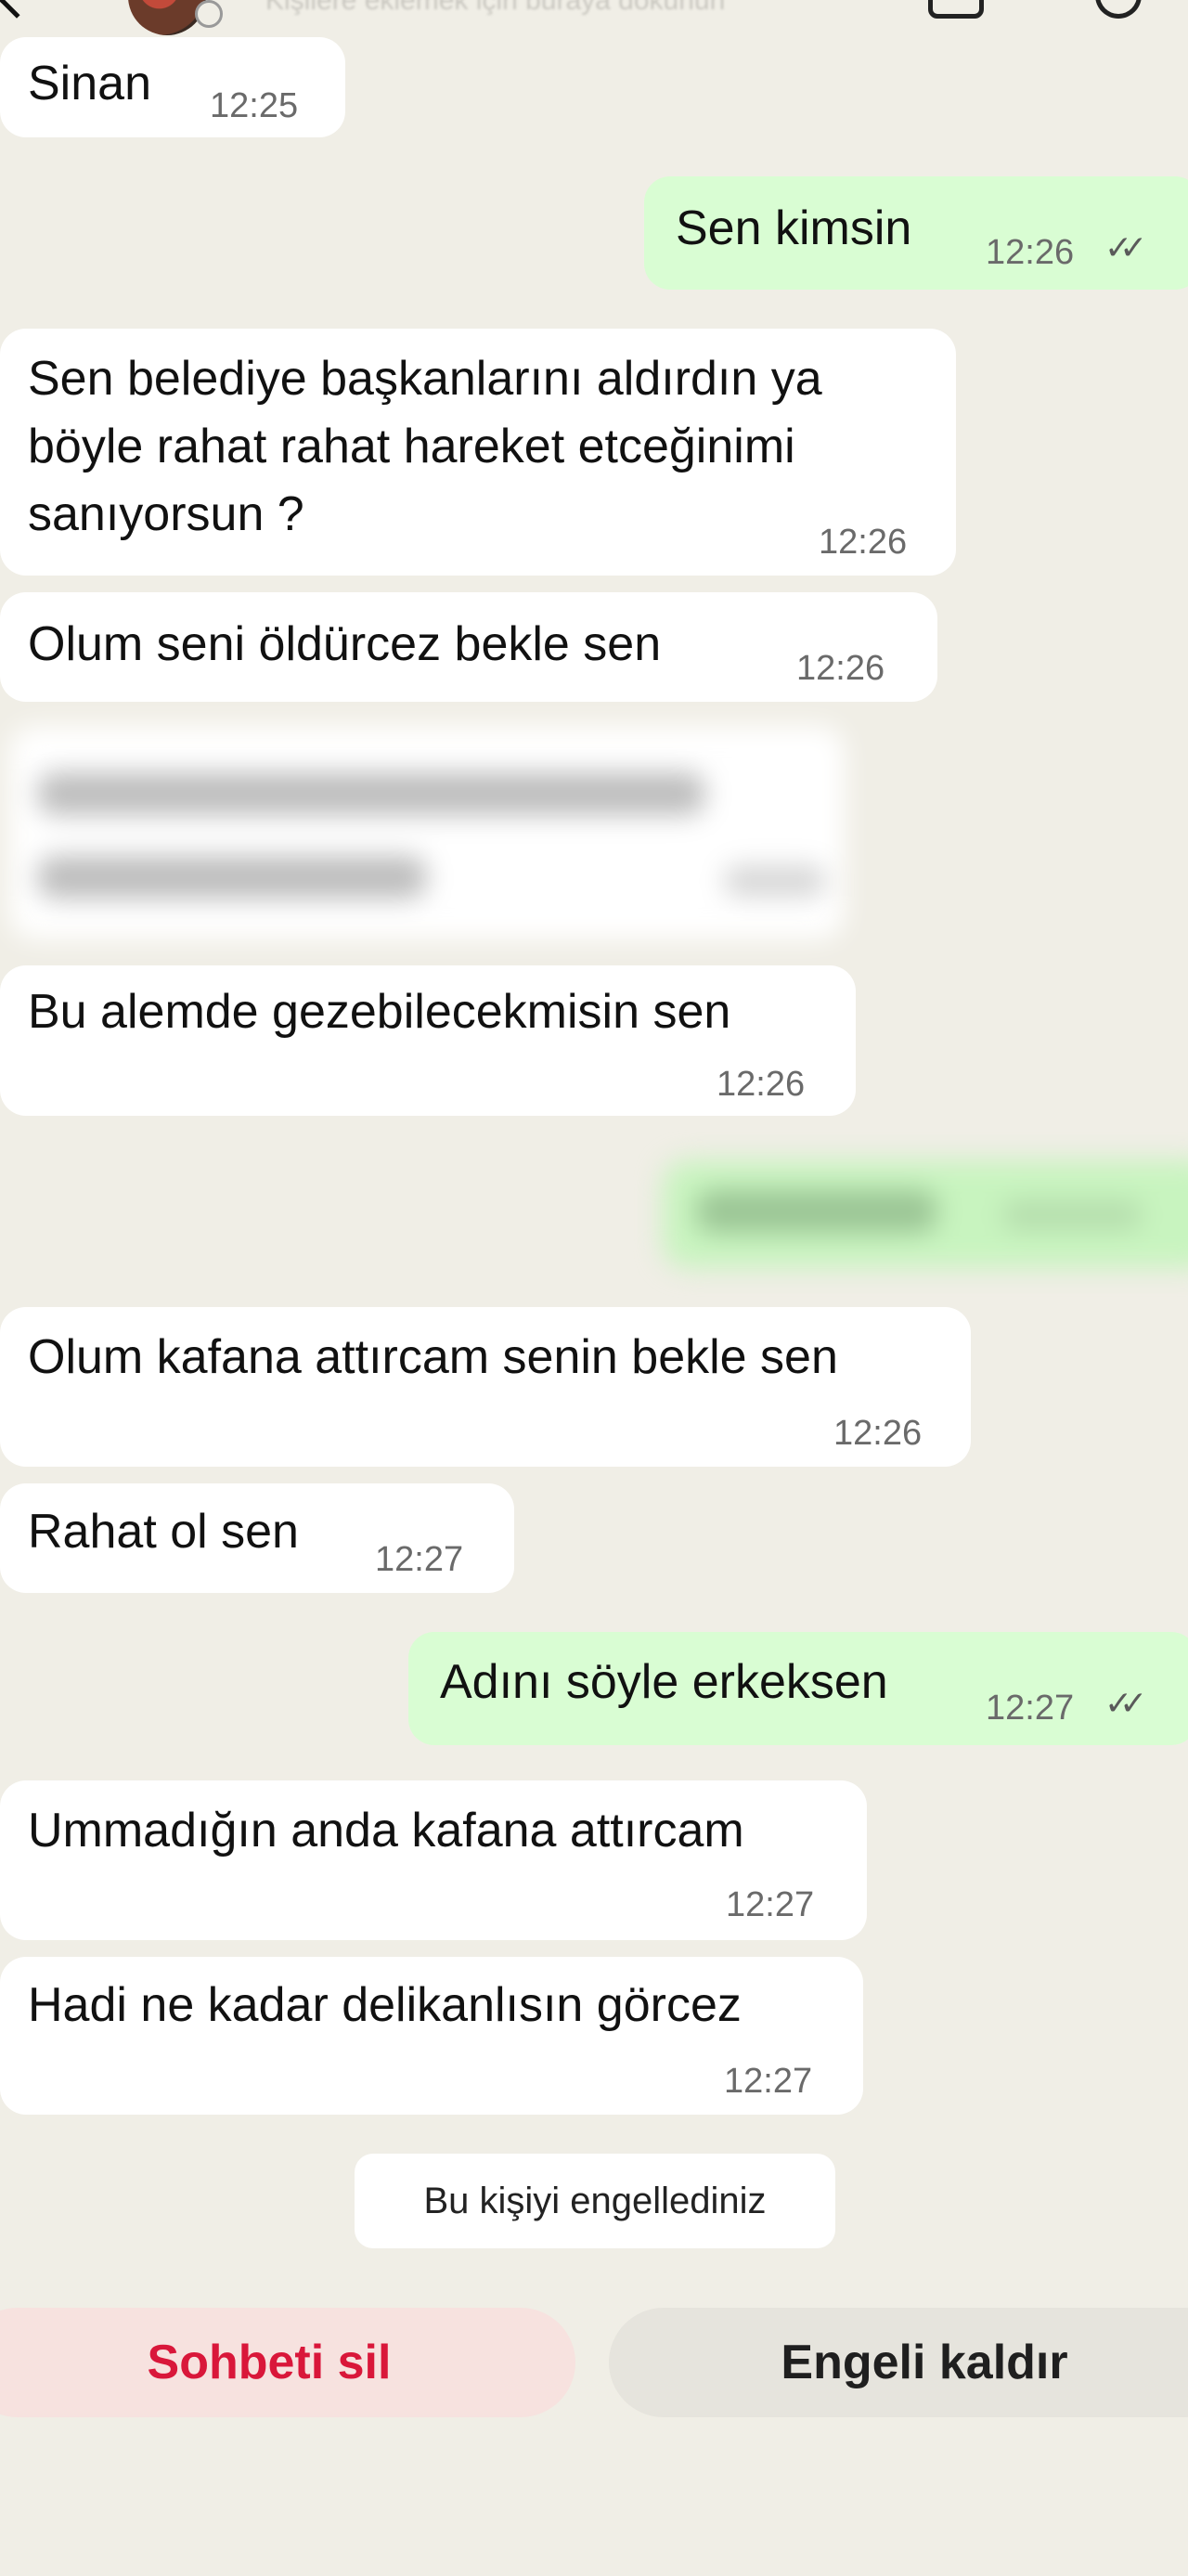  I want to click on disappearing-timer-icon, so click(209, 14).